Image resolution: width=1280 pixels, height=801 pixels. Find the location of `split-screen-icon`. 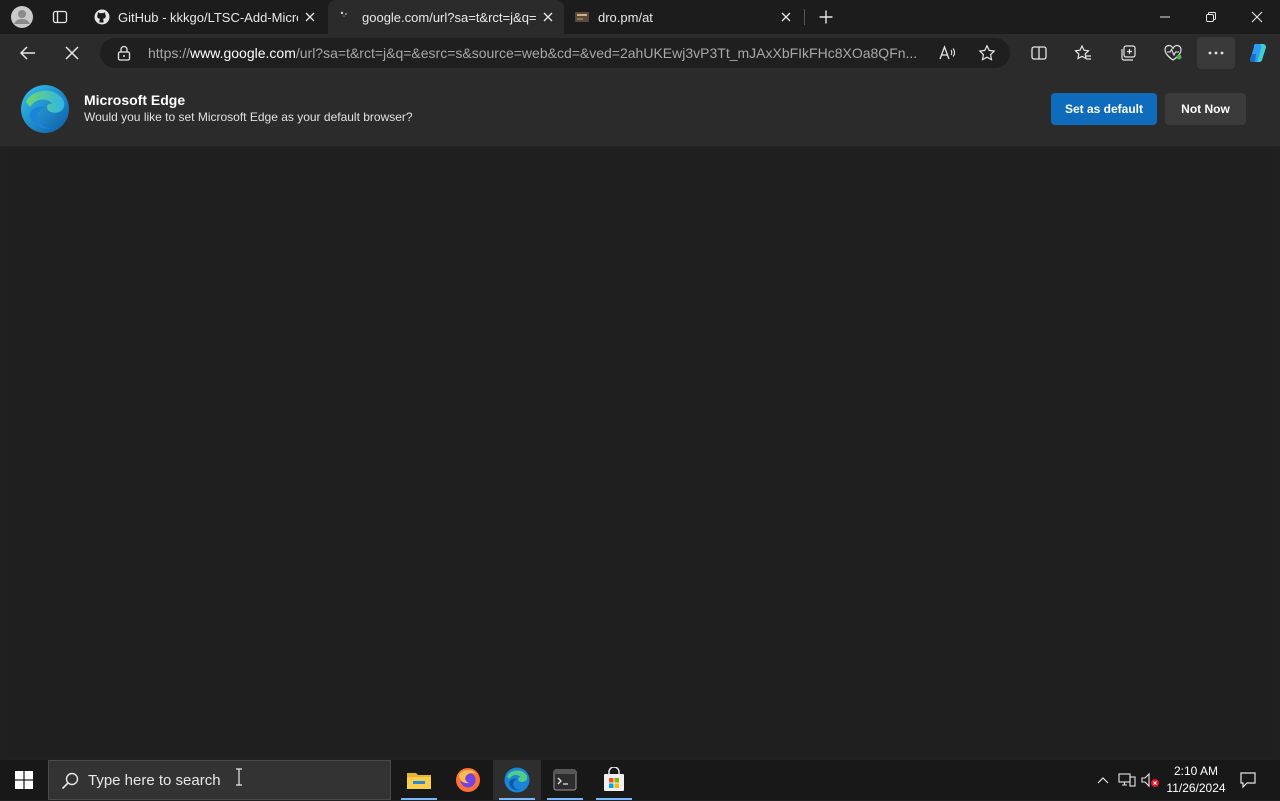

split-screen-icon is located at coordinates (1039, 53).